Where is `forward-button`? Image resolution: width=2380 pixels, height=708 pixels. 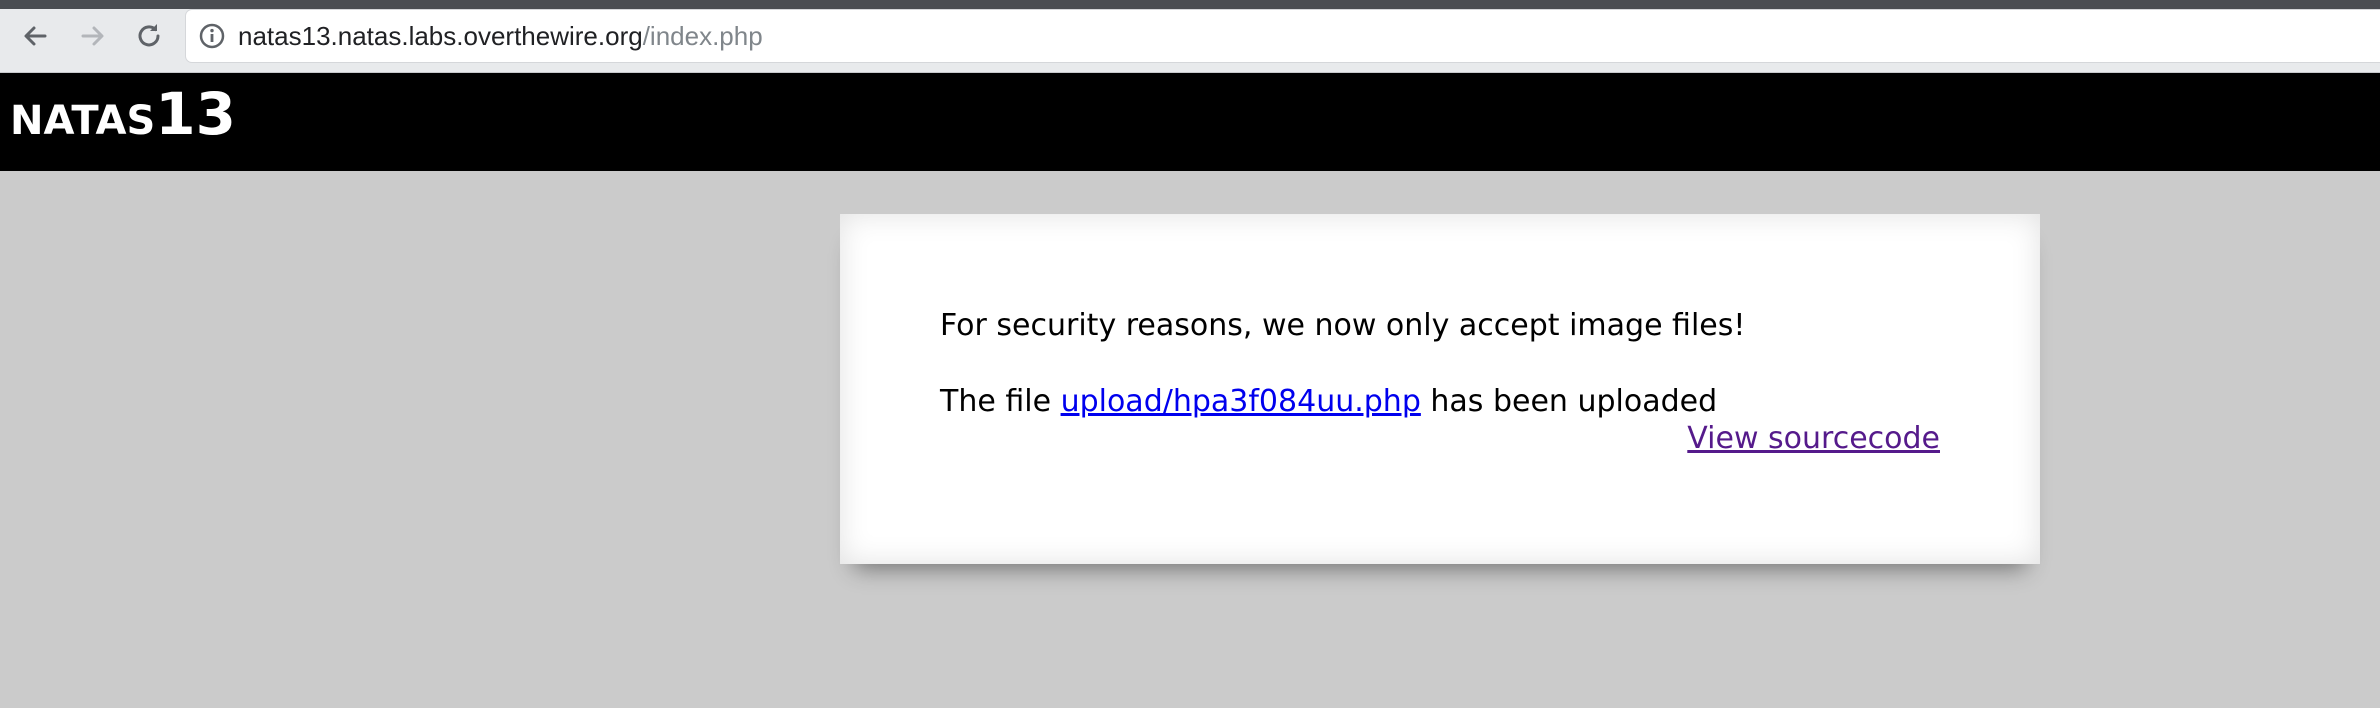
forward-button is located at coordinates (93, 36).